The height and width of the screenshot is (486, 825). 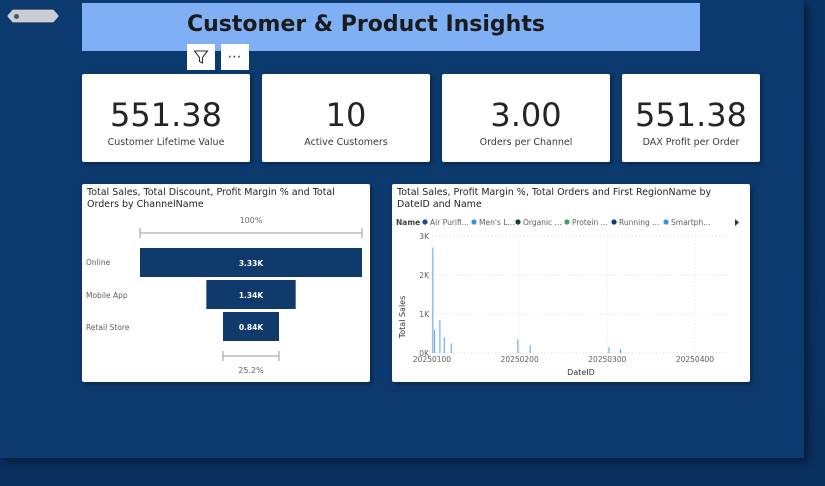 I want to click on kpi-label: Customer Lifetime Value, so click(x=166, y=142).